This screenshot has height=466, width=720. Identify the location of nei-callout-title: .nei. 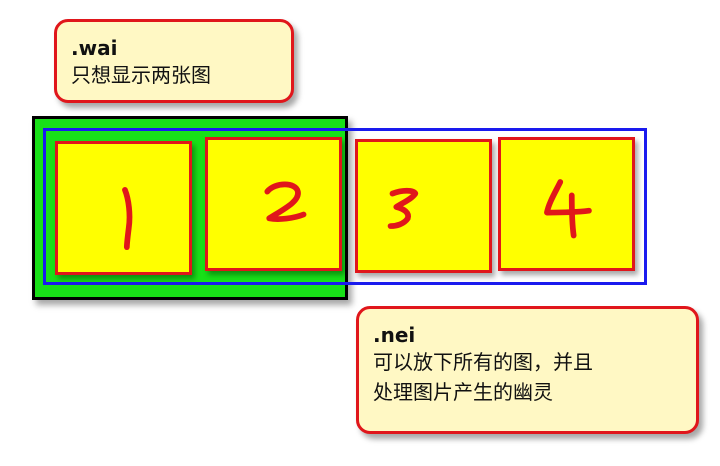
(394, 335).